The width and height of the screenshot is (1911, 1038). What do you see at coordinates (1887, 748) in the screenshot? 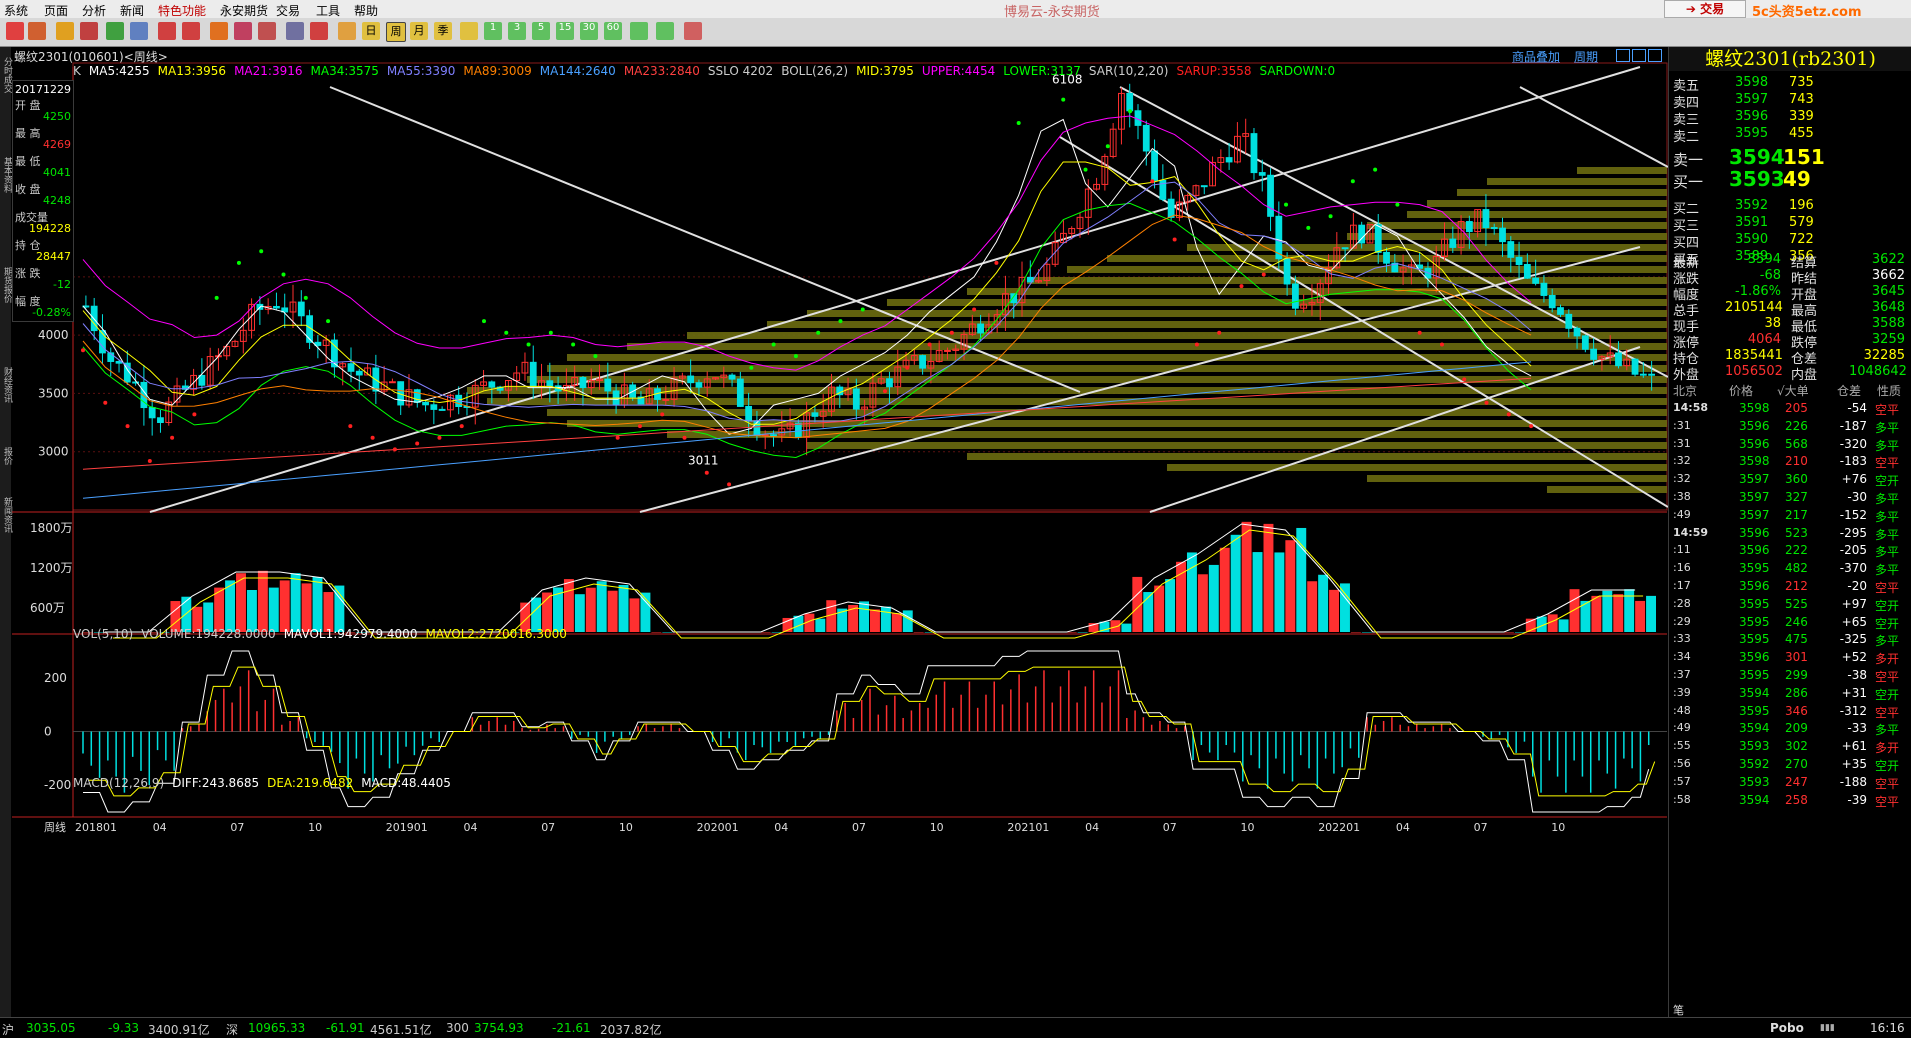
I see `tick-nature: 多开` at bounding box center [1887, 748].